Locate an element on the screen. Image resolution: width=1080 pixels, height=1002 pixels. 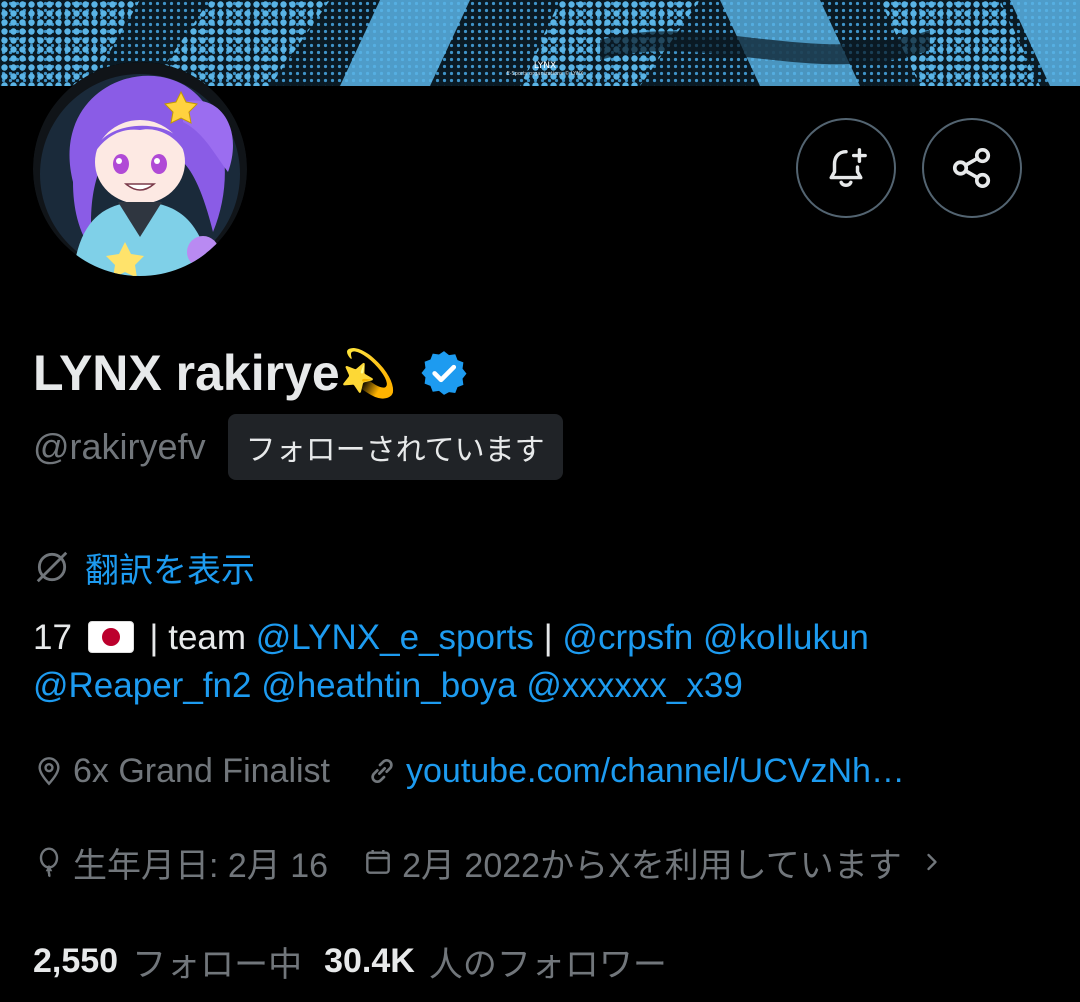
translate-bio-link: 翻訳を表示 is located at coordinates (144, 567).